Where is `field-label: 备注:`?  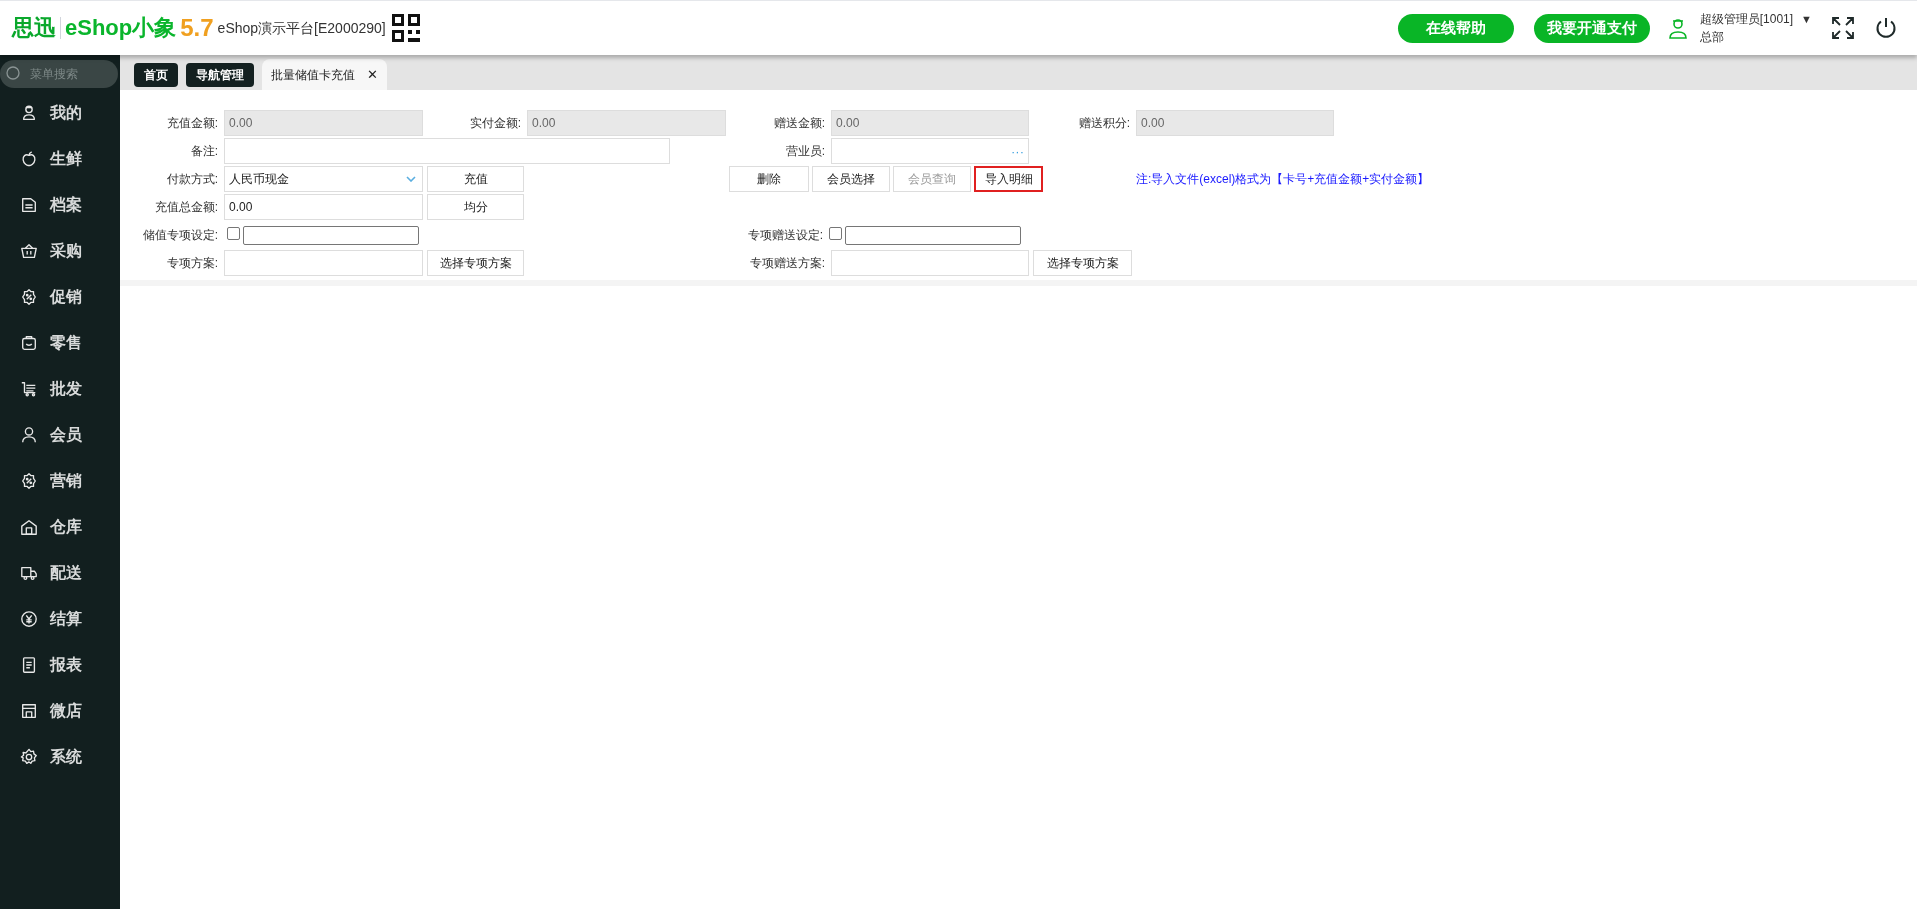
field-label: 备注: is located at coordinates (204, 151).